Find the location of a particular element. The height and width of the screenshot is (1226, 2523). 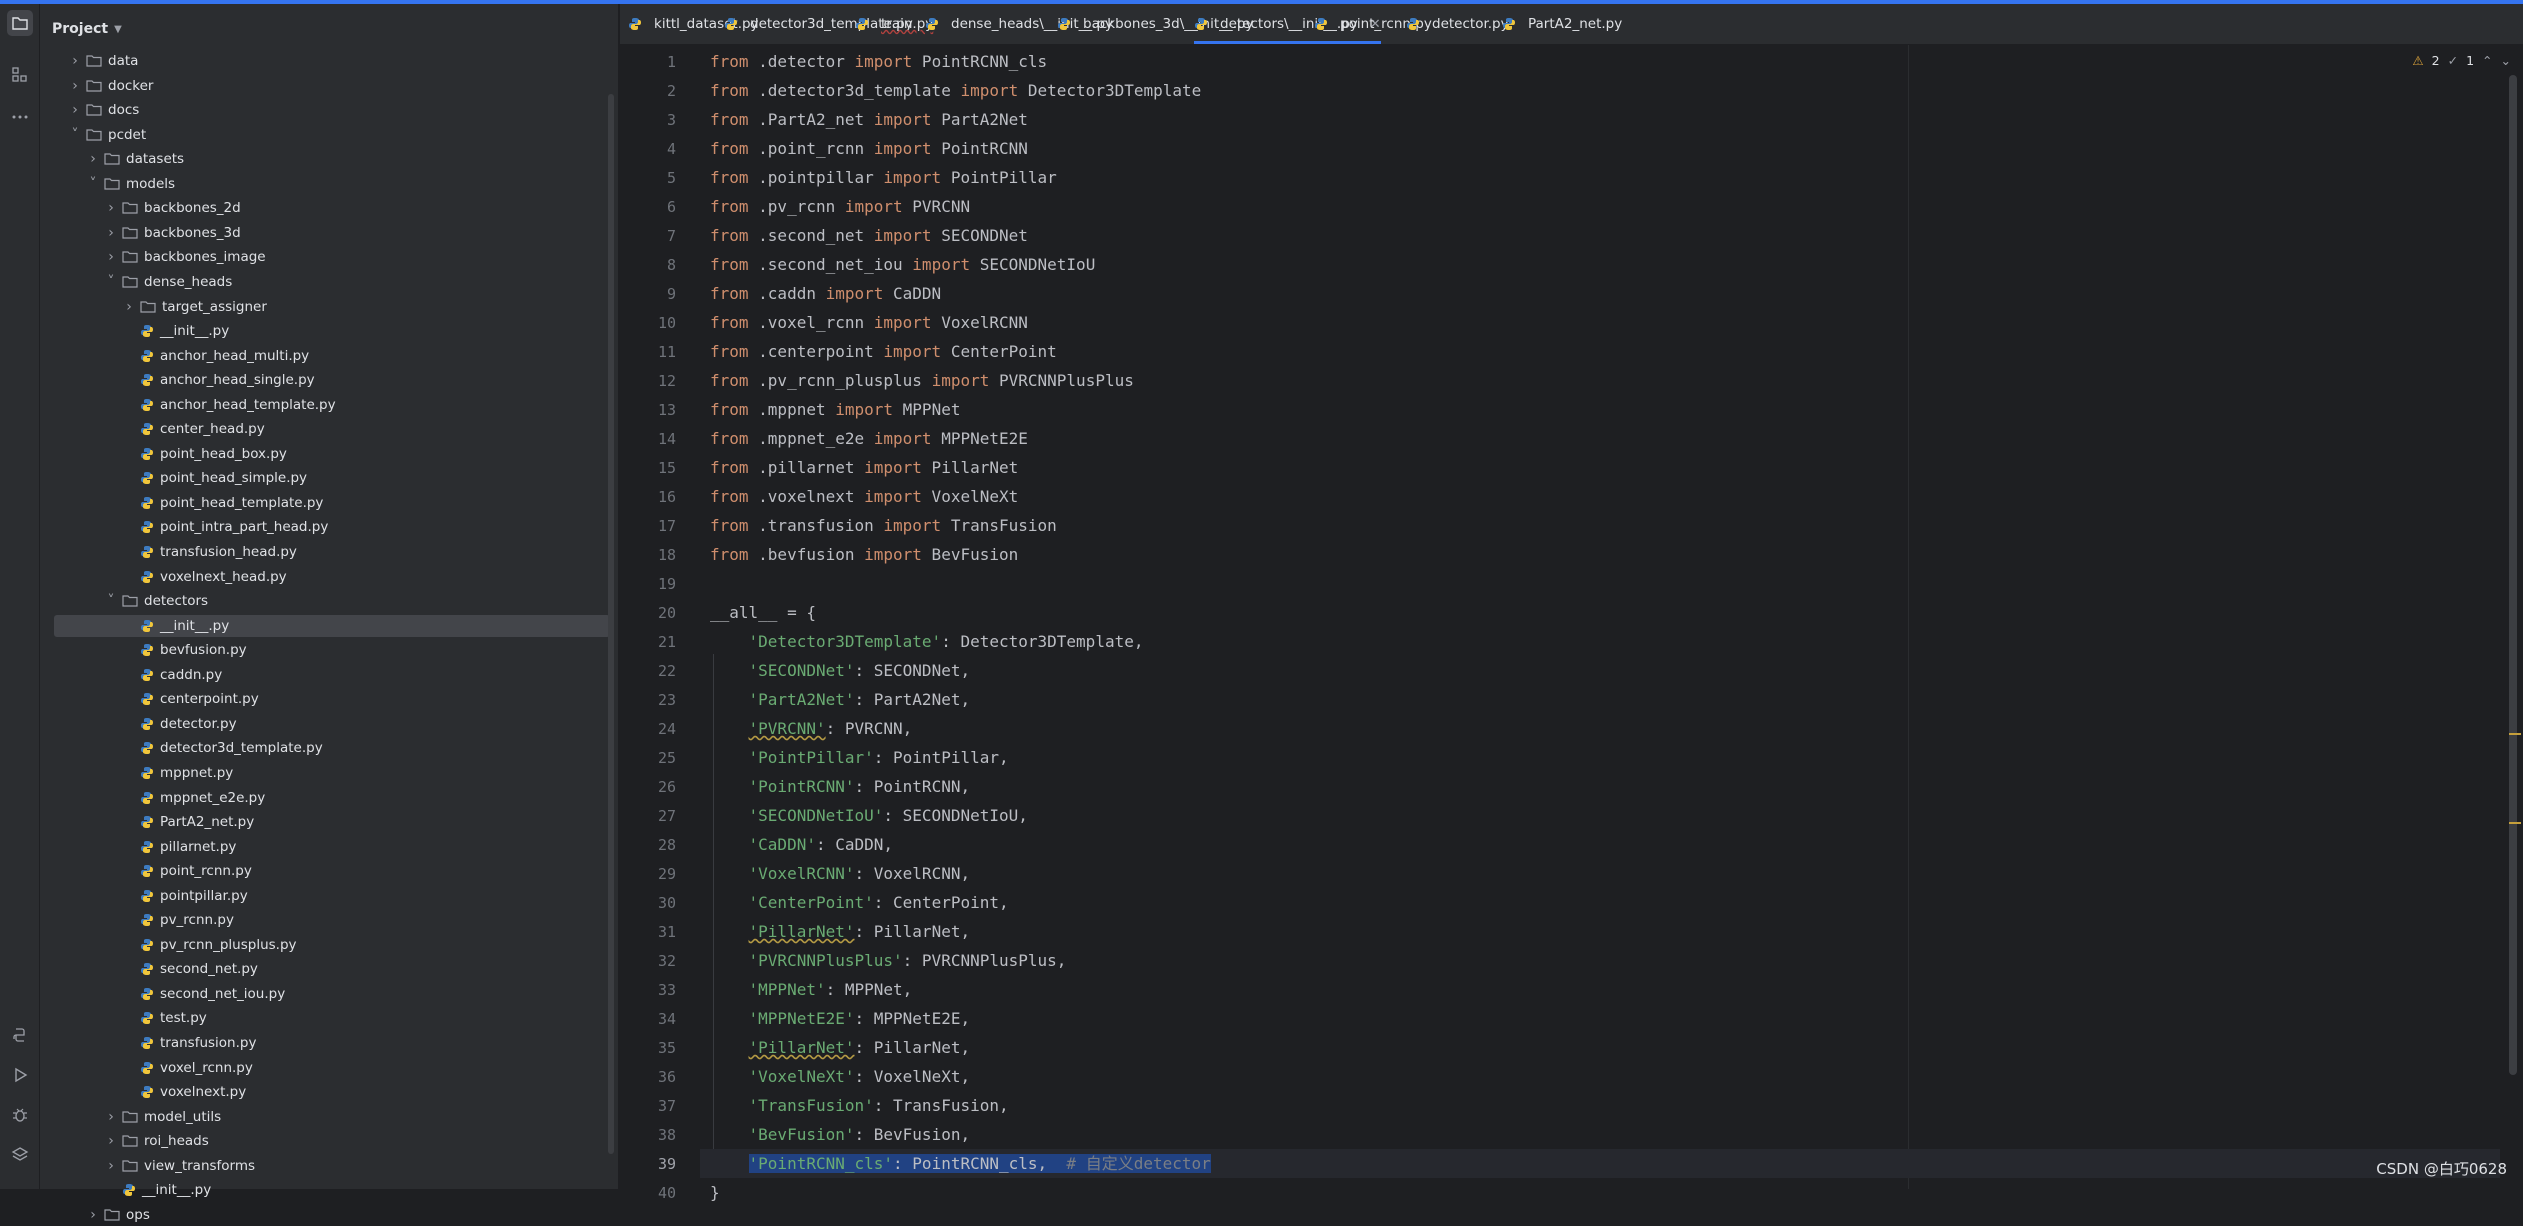

code-line: from .mppnet_e2e import MPPNetE2E is located at coordinates (869, 438).